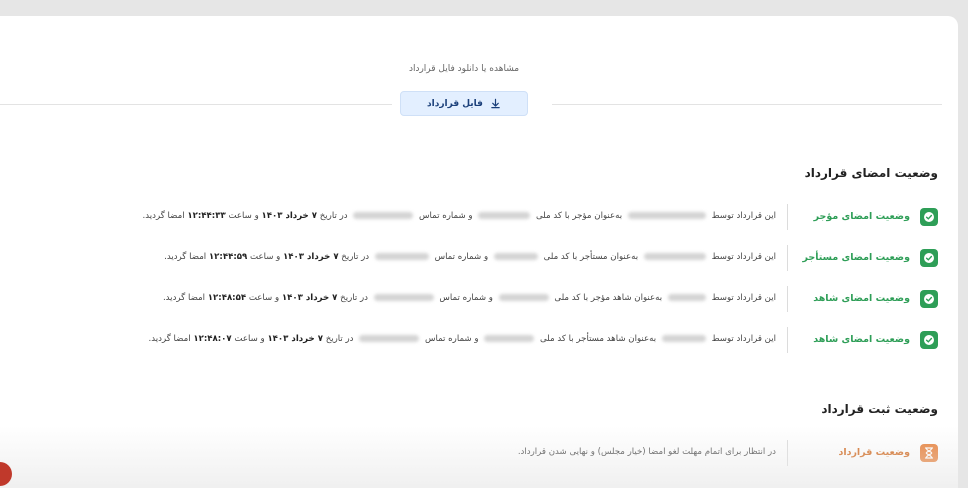 Image resolution: width=968 pixels, height=488 pixels. What do you see at coordinates (196, 104) in the screenshot?
I see `divider-left` at bounding box center [196, 104].